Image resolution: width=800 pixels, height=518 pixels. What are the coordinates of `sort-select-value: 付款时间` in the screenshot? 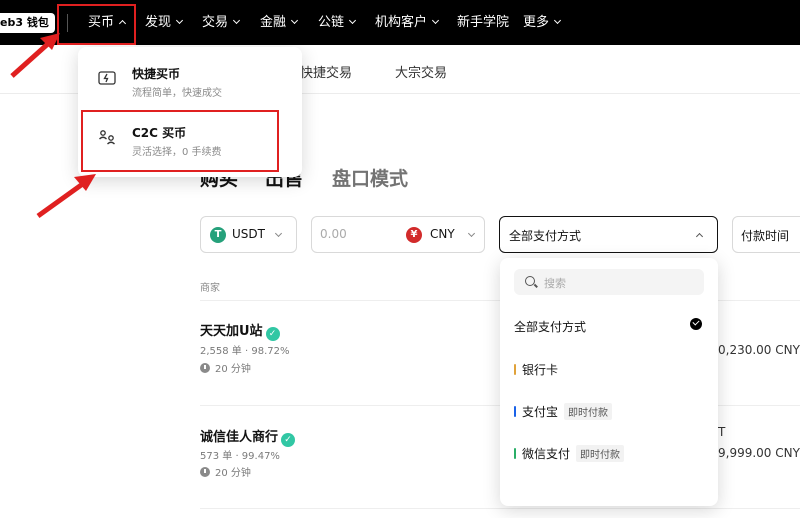 It's located at (765, 236).